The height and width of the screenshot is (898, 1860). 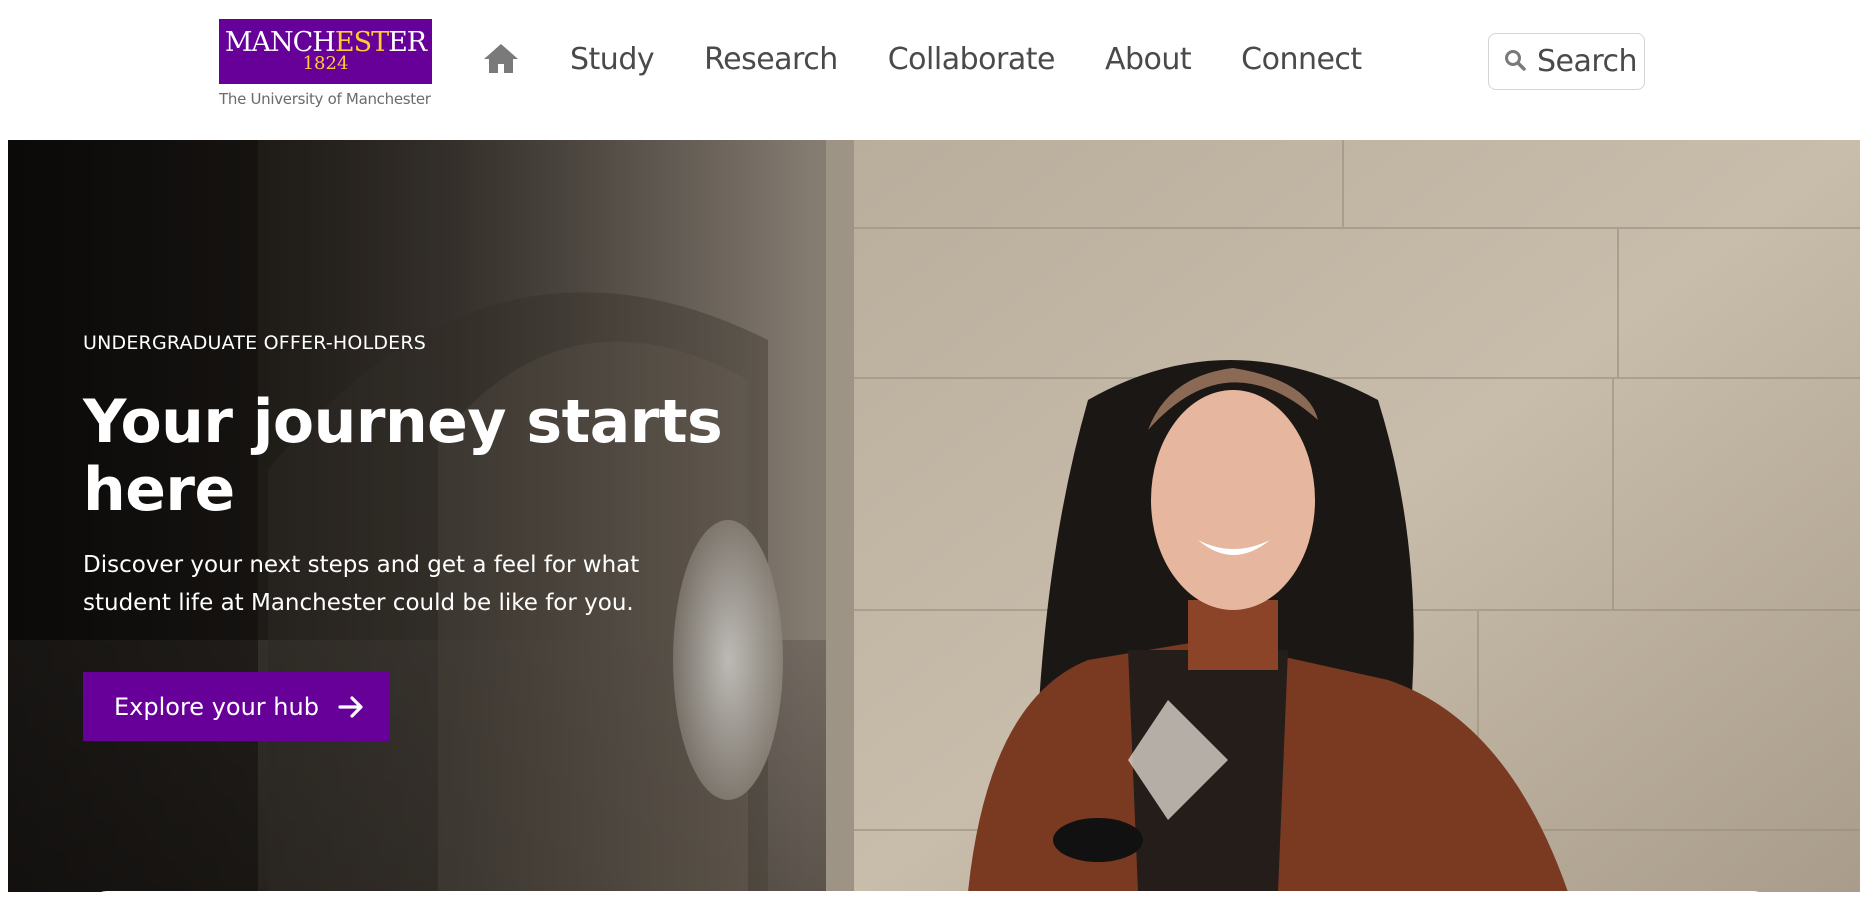 What do you see at coordinates (216, 706) in the screenshot?
I see `cta-label: Explore your hub` at bounding box center [216, 706].